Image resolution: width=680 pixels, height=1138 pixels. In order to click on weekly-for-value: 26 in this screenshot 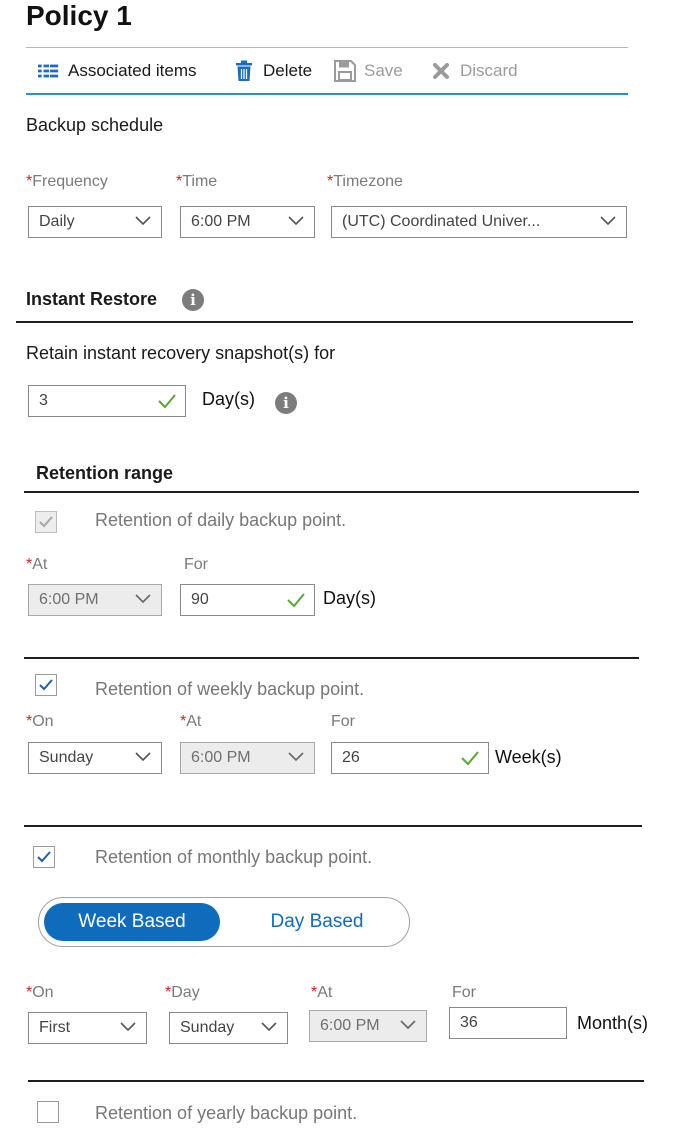, I will do `click(351, 757)`.